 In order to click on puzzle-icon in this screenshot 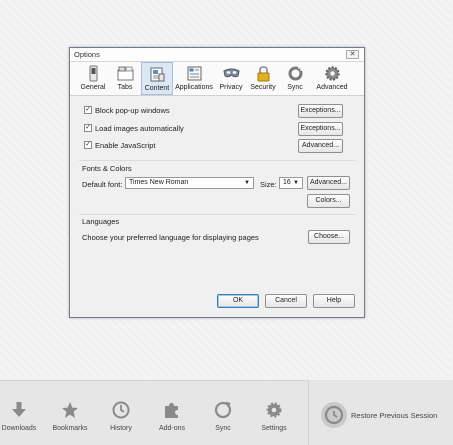, I will do `click(171, 410)`.